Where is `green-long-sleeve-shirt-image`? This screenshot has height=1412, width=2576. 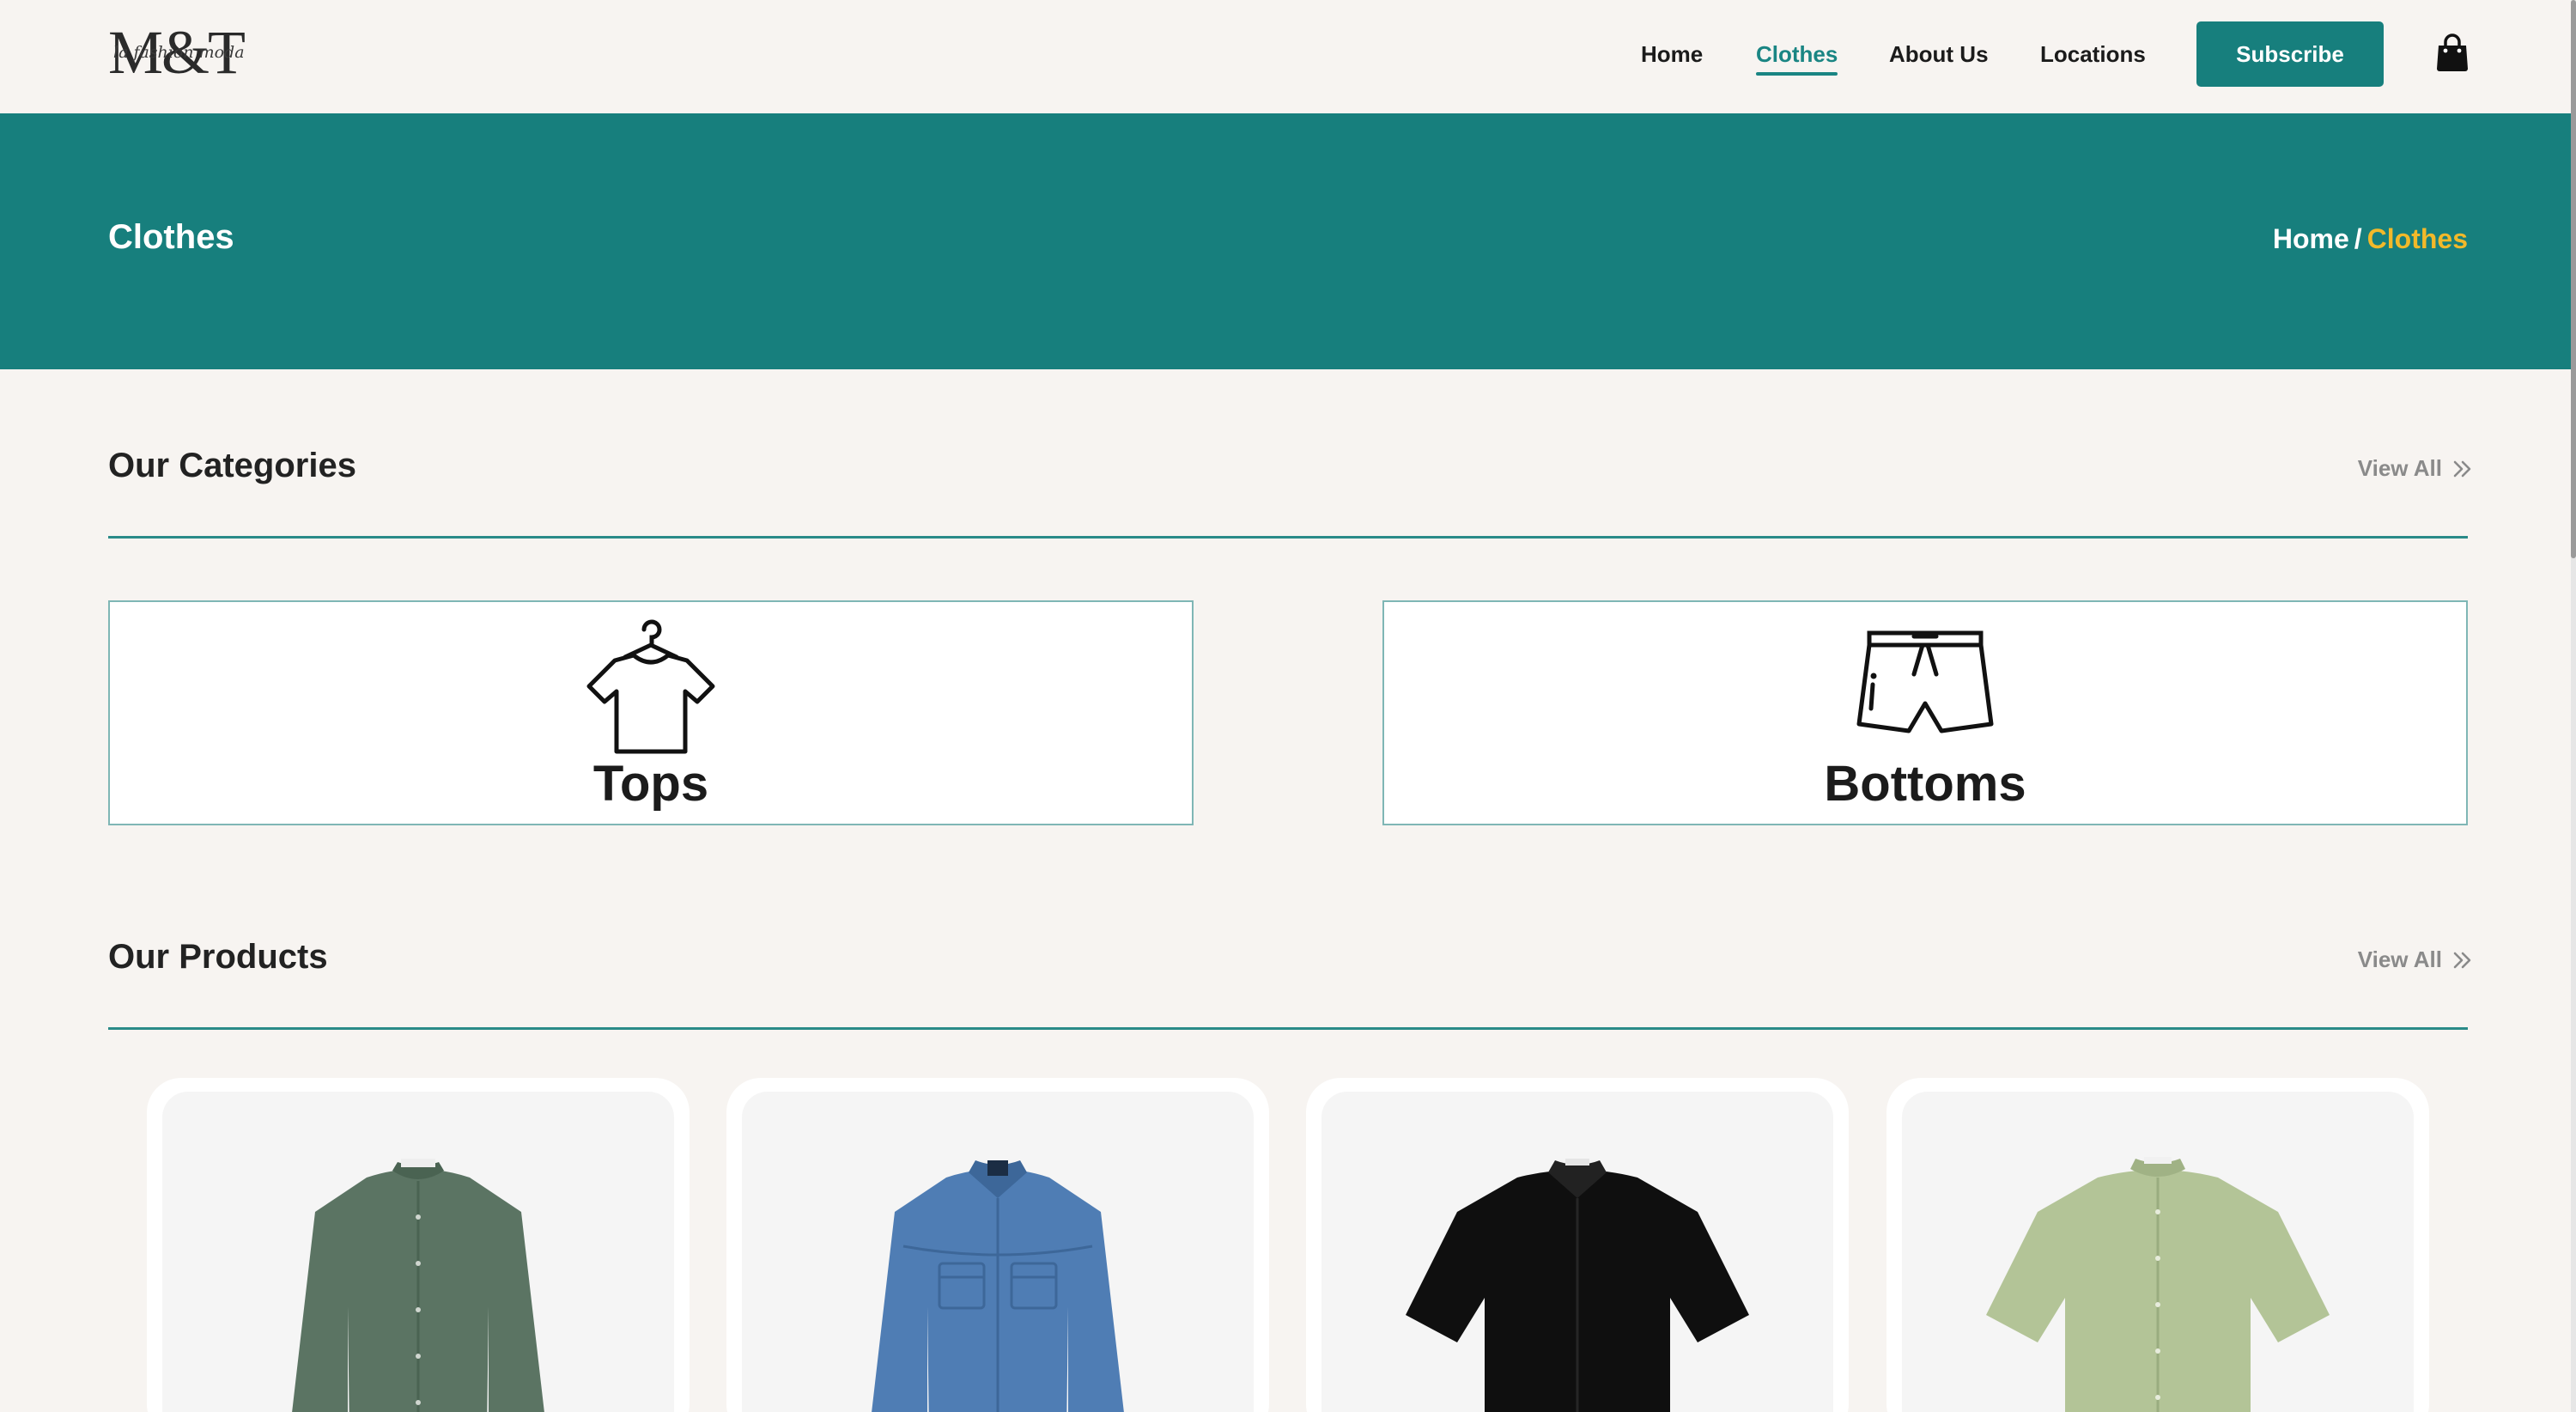 green-long-sleeve-shirt-image is located at coordinates (418, 1285).